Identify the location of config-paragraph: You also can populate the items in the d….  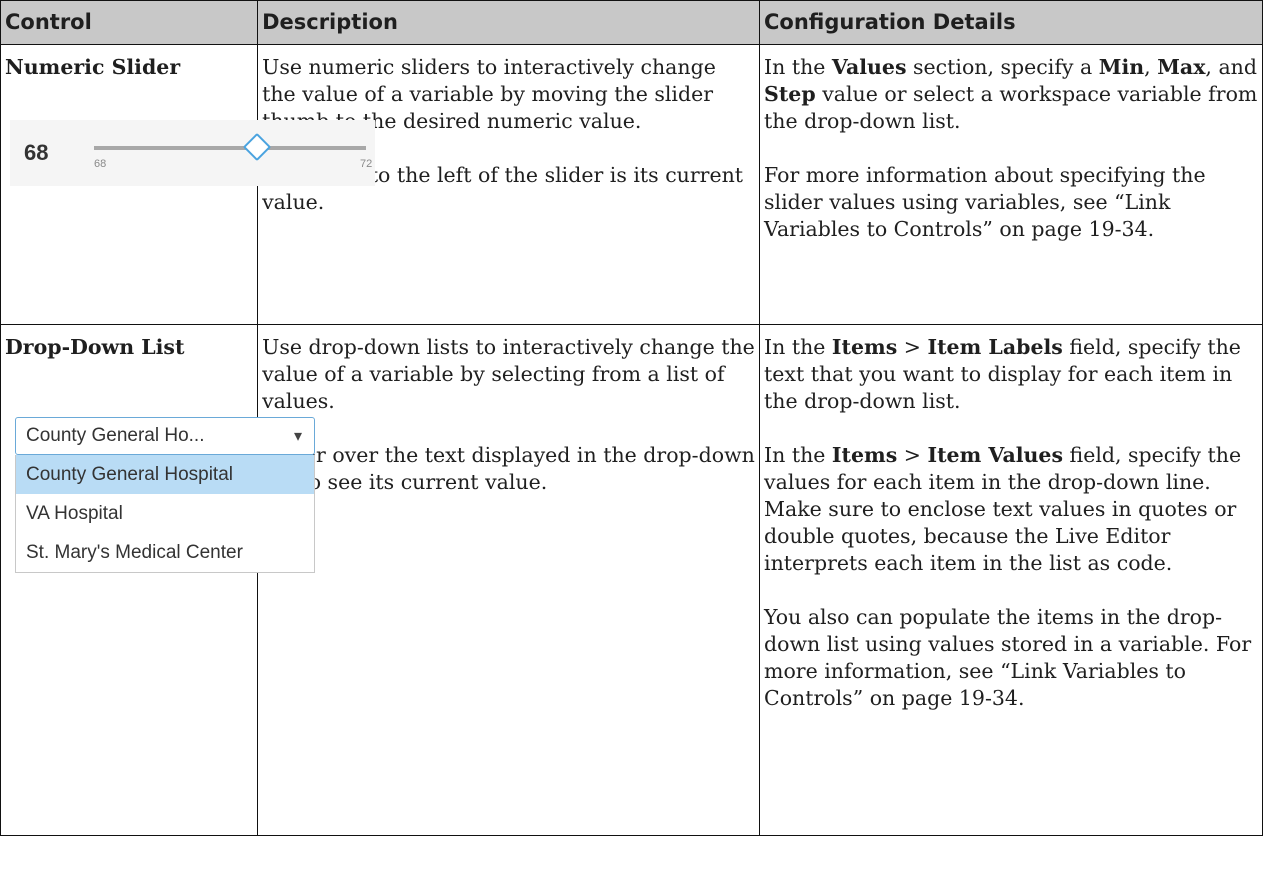
(1008, 657).